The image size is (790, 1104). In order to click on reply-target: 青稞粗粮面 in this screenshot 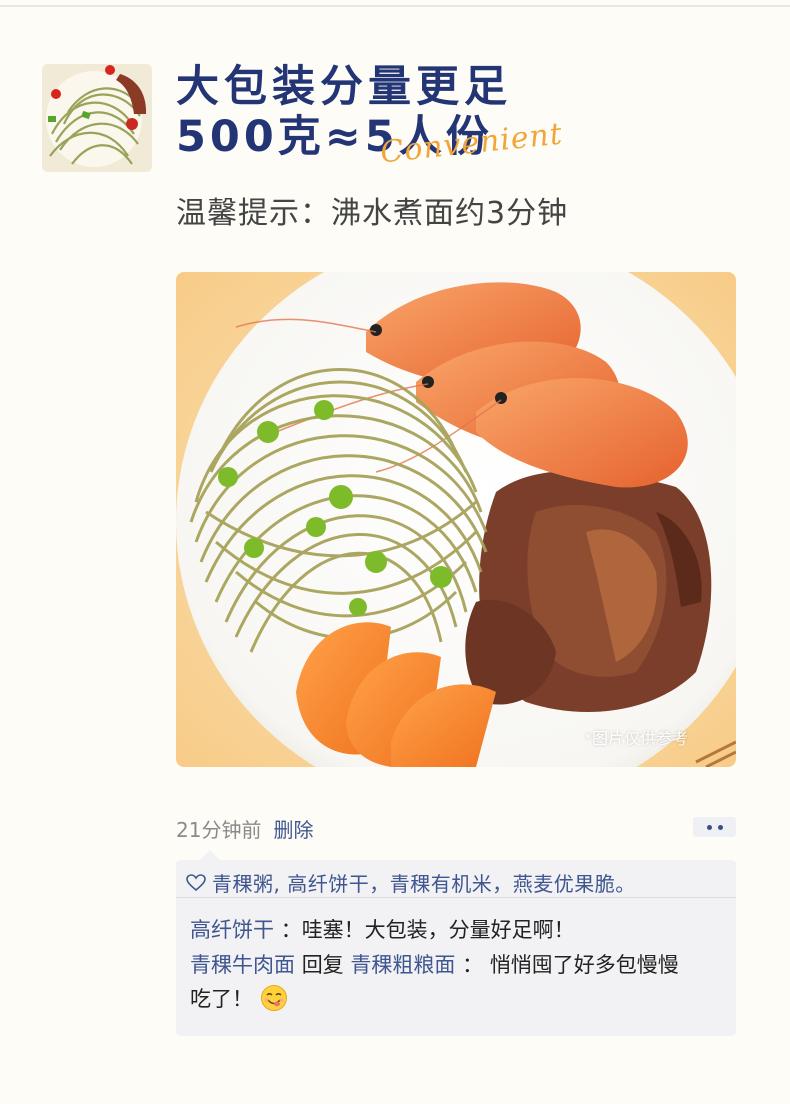, I will do `click(402, 965)`.